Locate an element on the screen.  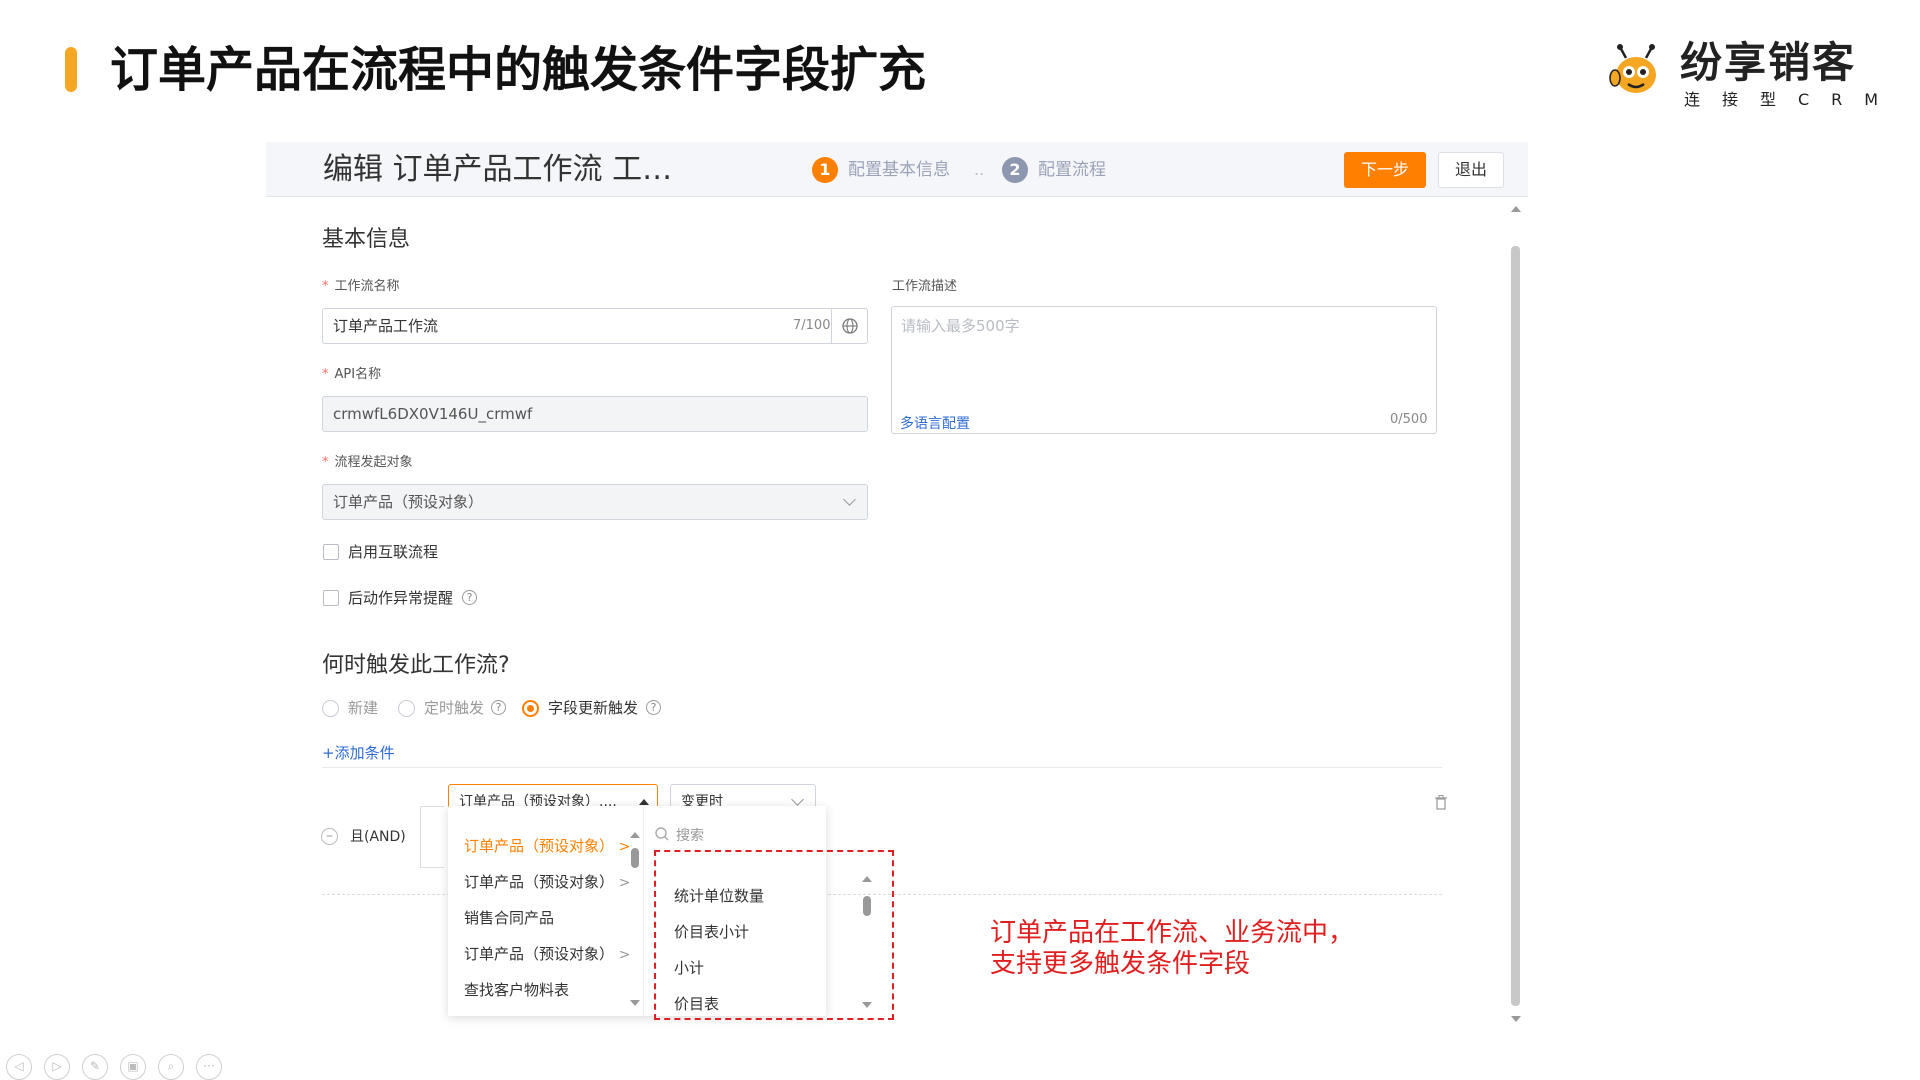
description-counter: 0/500 is located at coordinates (1409, 419).